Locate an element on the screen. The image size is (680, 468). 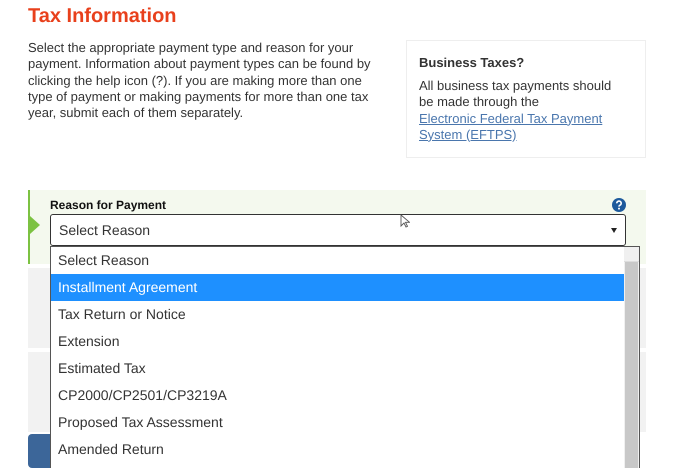
card-title: Business Taxes? is located at coordinates (472, 62).